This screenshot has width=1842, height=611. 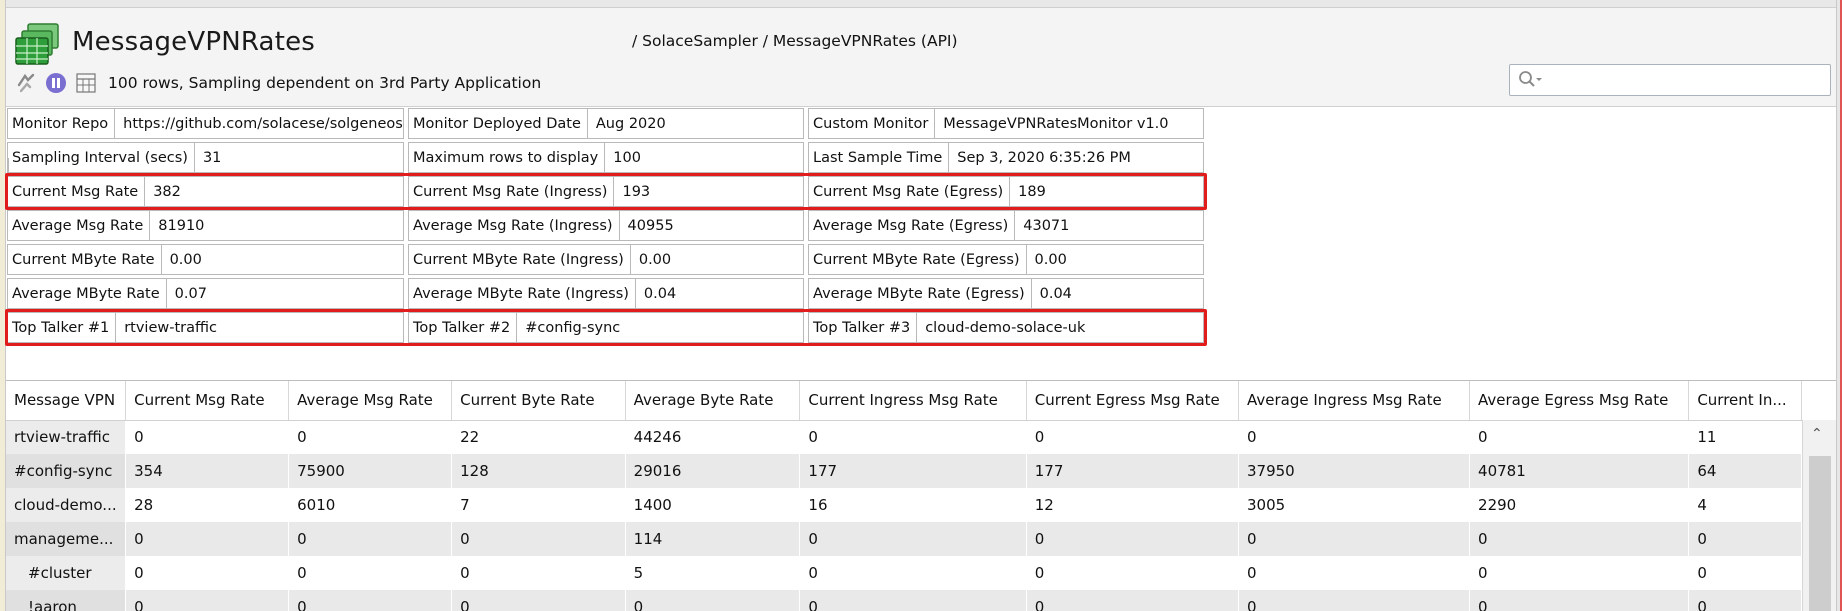 What do you see at coordinates (78, 225) in the screenshot?
I see `field-label: Average Msg Rate` at bounding box center [78, 225].